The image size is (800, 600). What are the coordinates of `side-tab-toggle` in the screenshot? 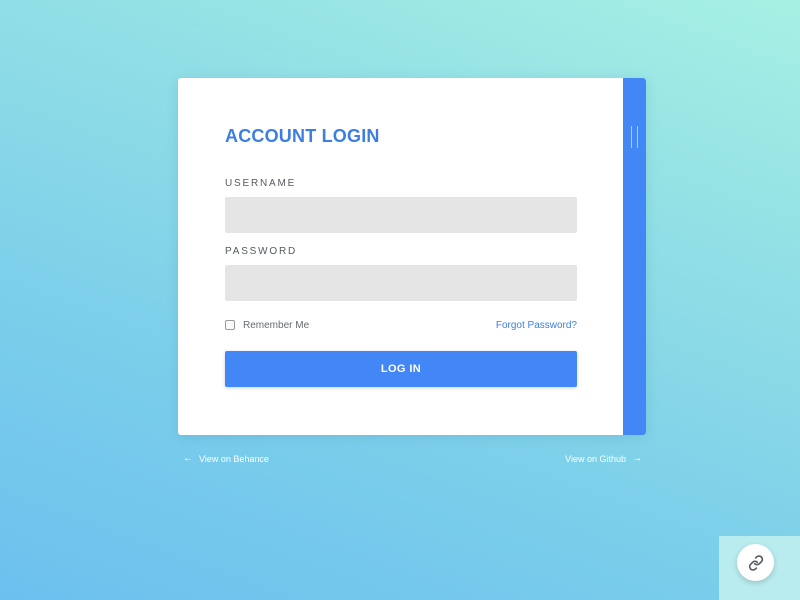 It's located at (634, 256).